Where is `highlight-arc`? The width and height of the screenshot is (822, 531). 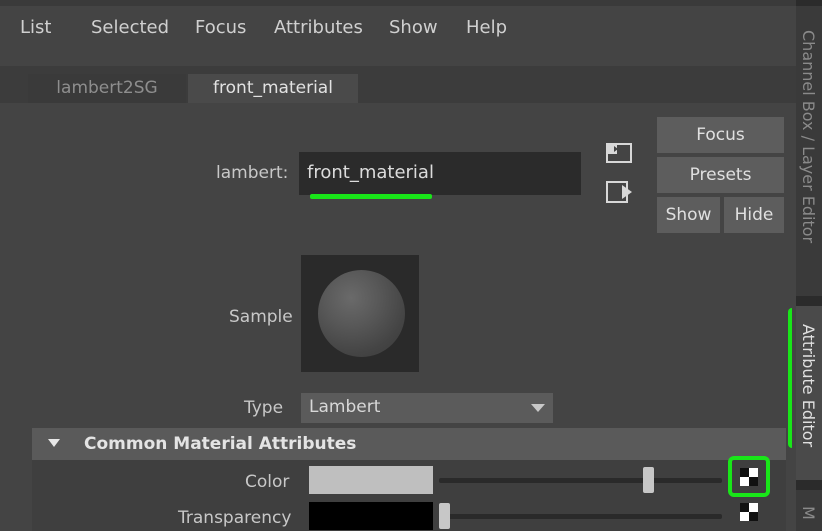
highlight-arc is located at coordinates (792, 378).